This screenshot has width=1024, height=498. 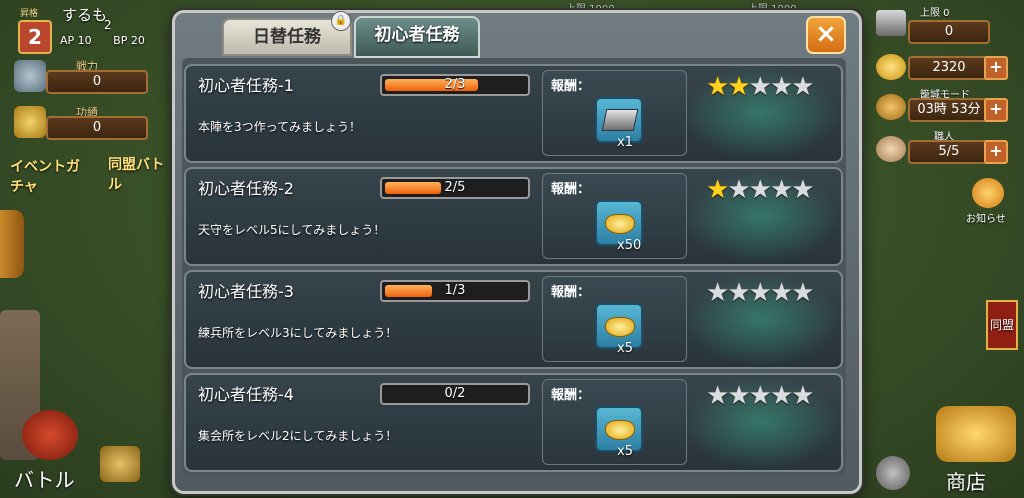 I want to click on mission-row: 初心者任務-3 1/3 練兵所をレベル3にしてみましょう！ 報酬： x5 ★★★★★, so click(x=513, y=319).